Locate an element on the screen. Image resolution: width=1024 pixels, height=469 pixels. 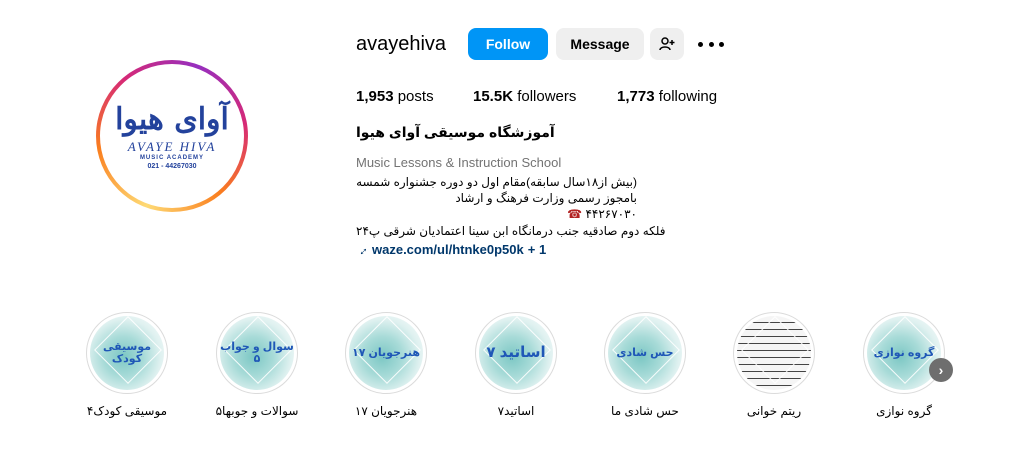
highlight-cover-text: اساتید ۷ is located at coordinates (516, 352).